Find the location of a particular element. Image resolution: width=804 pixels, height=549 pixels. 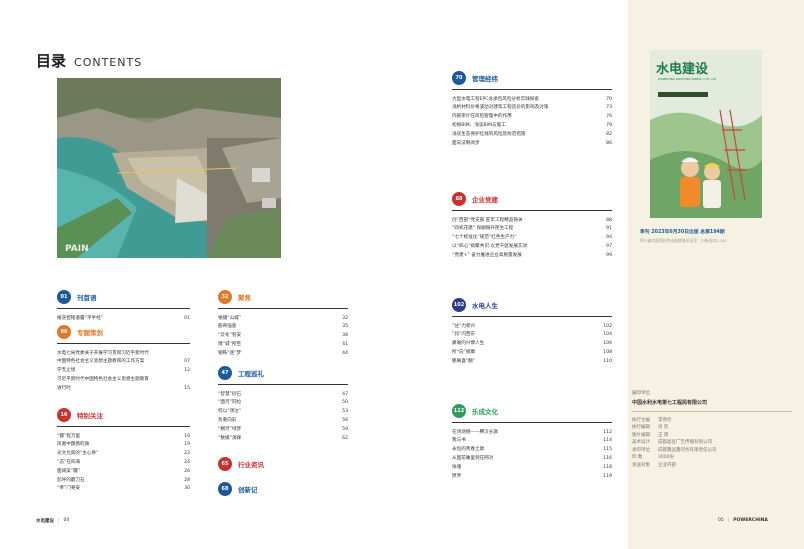

toc-entry: 我与书 114 is located at coordinates (532, 441).